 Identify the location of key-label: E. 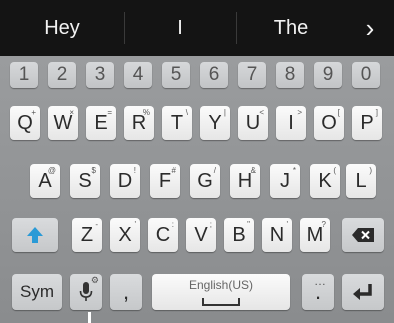
(101, 122).